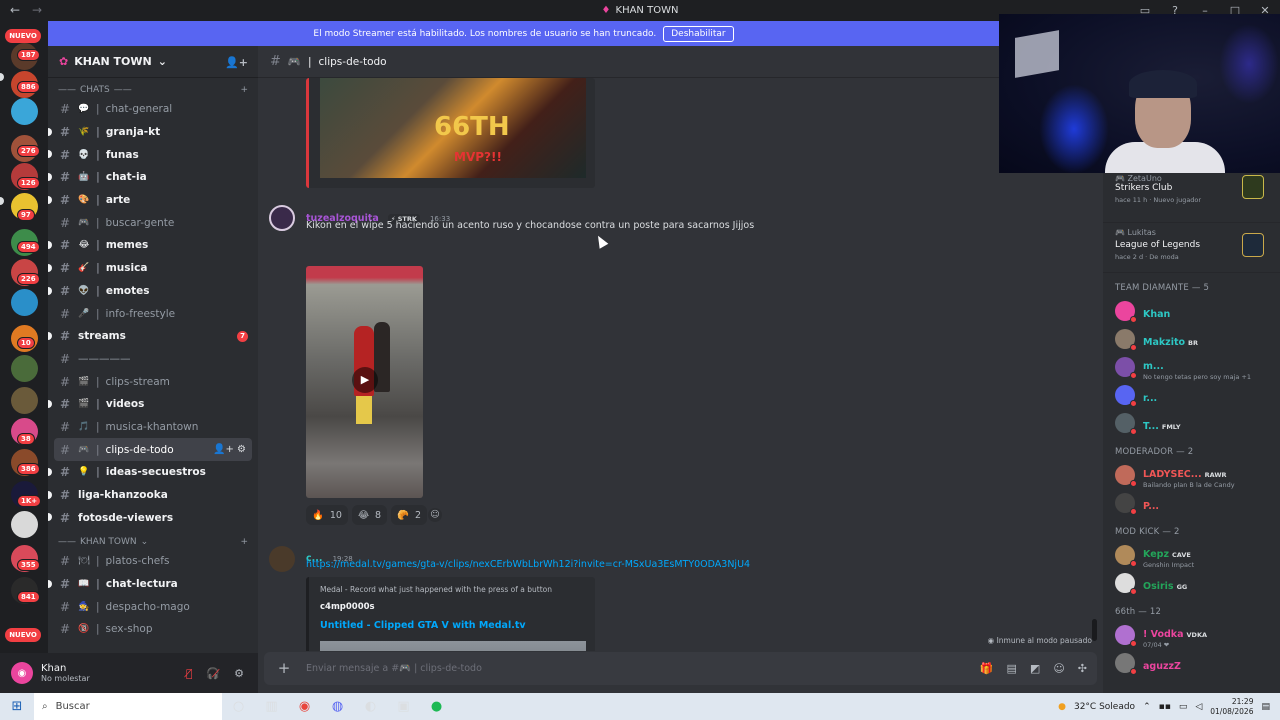 This screenshot has width=1280, height=720. What do you see at coordinates (1082, 668) in the screenshot?
I see `apps-icon: ✣` at bounding box center [1082, 668].